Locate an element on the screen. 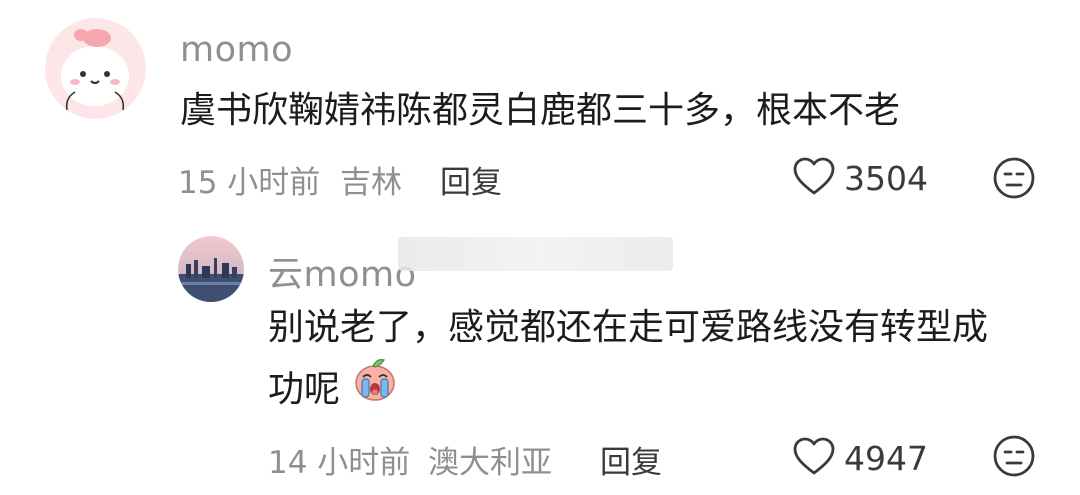 The height and width of the screenshot is (495, 1080). avatar is located at coordinates (211, 269).